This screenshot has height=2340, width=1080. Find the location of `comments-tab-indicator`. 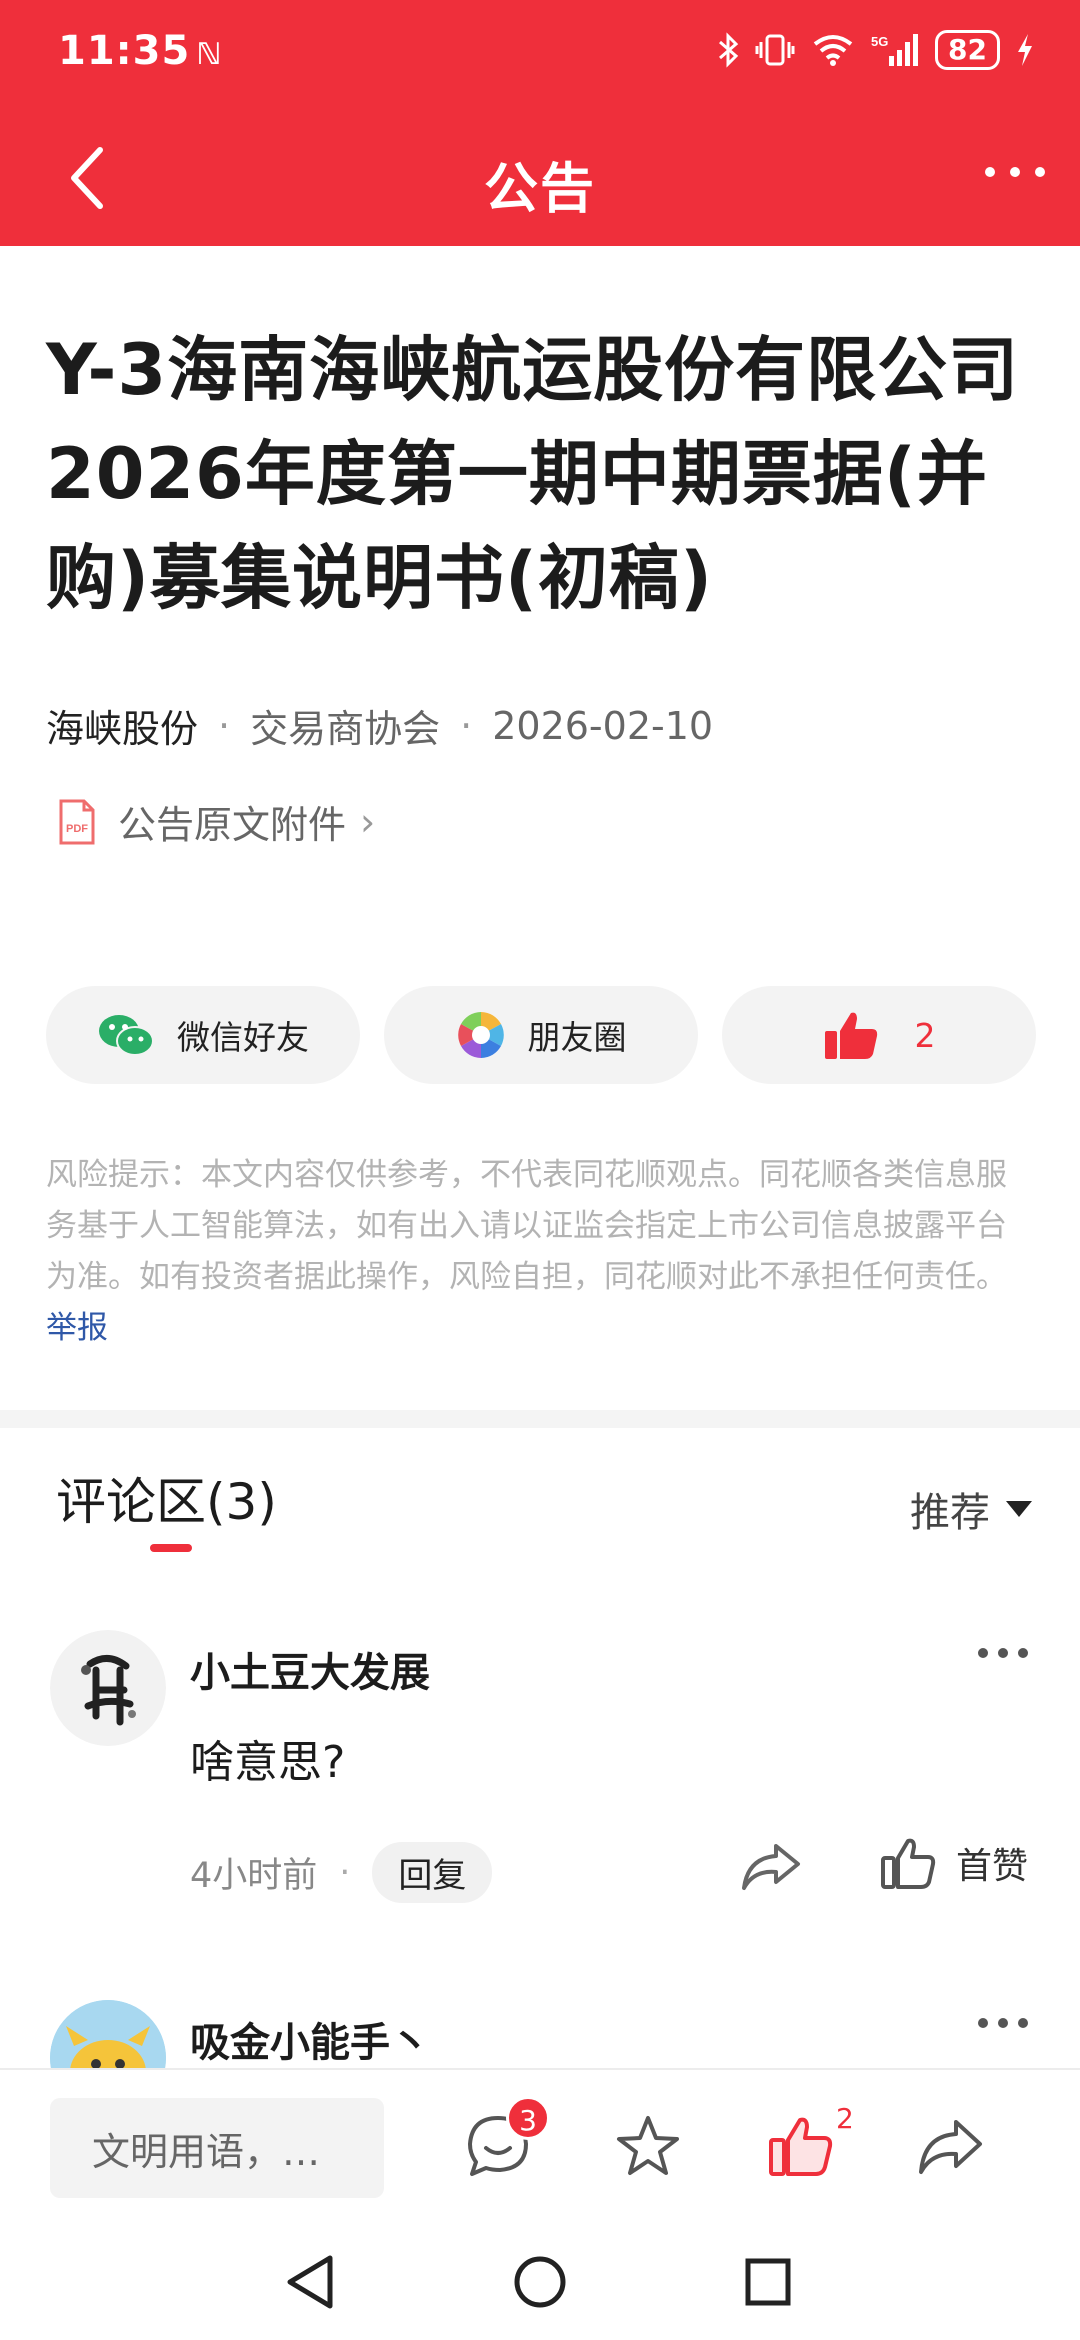

comments-tab-indicator is located at coordinates (171, 1548).